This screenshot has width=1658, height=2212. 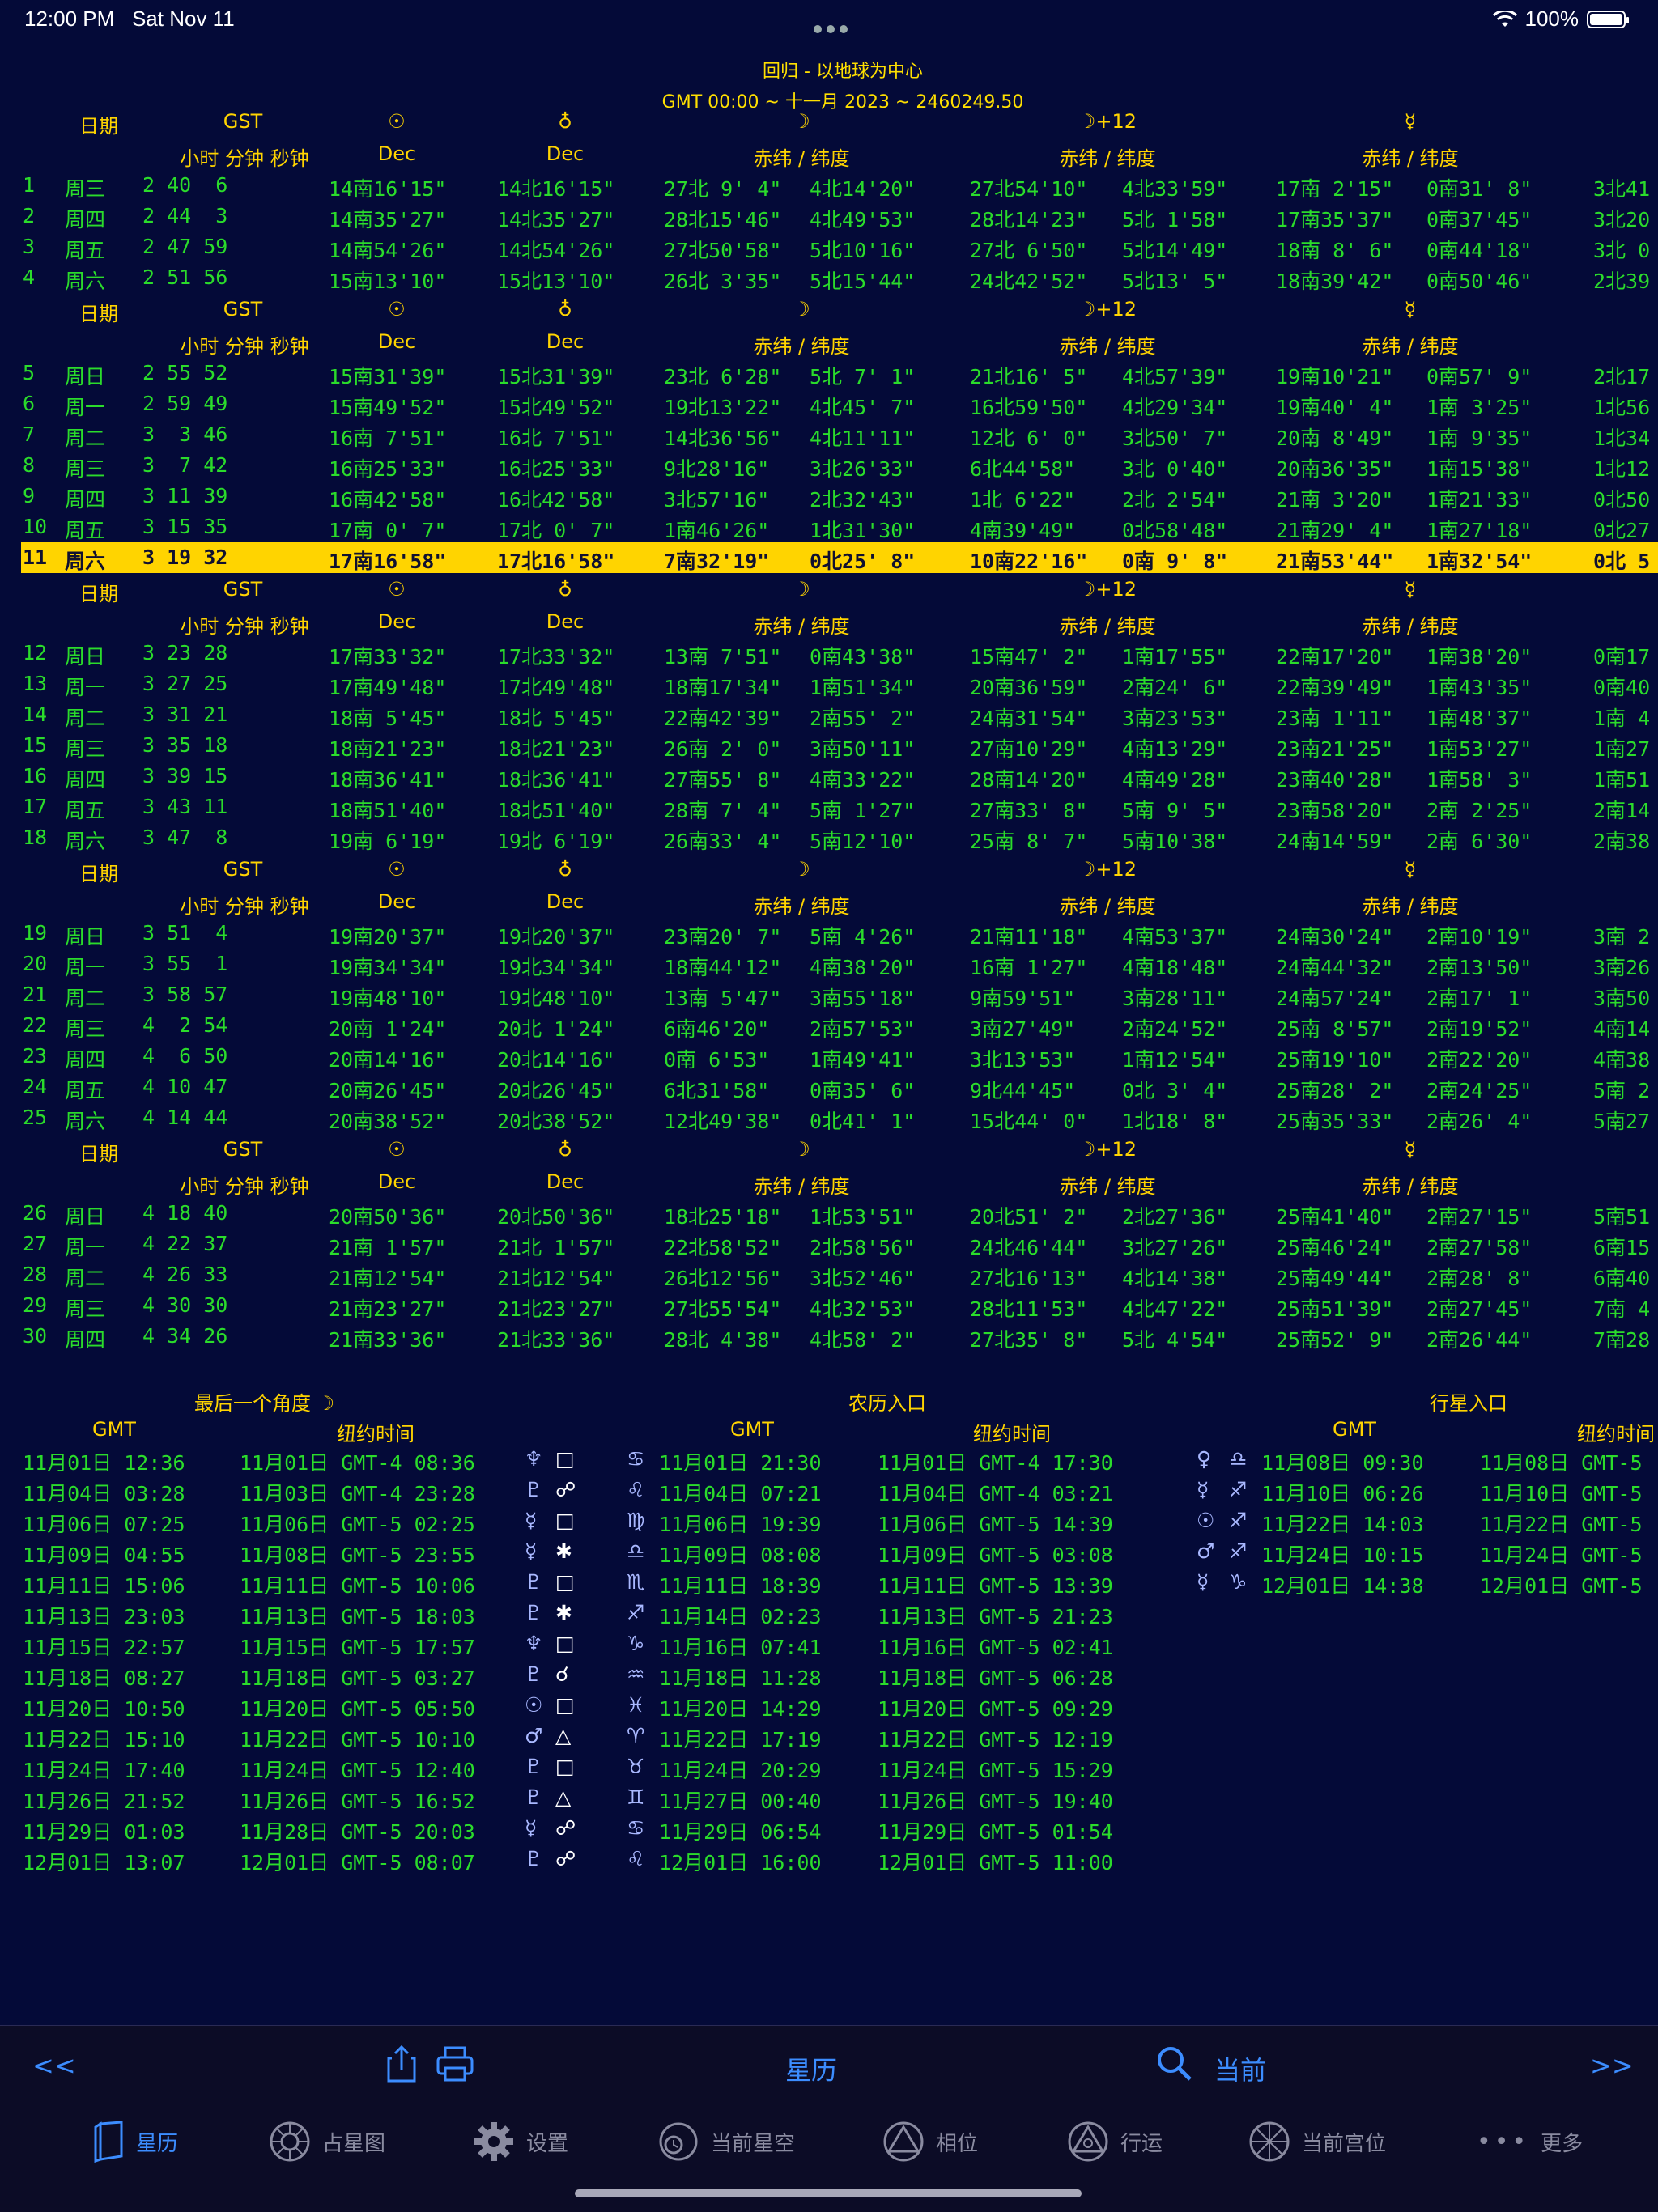 What do you see at coordinates (185, 1243) in the screenshot?
I see `ephemeris-cell: 4 22 37` at bounding box center [185, 1243].